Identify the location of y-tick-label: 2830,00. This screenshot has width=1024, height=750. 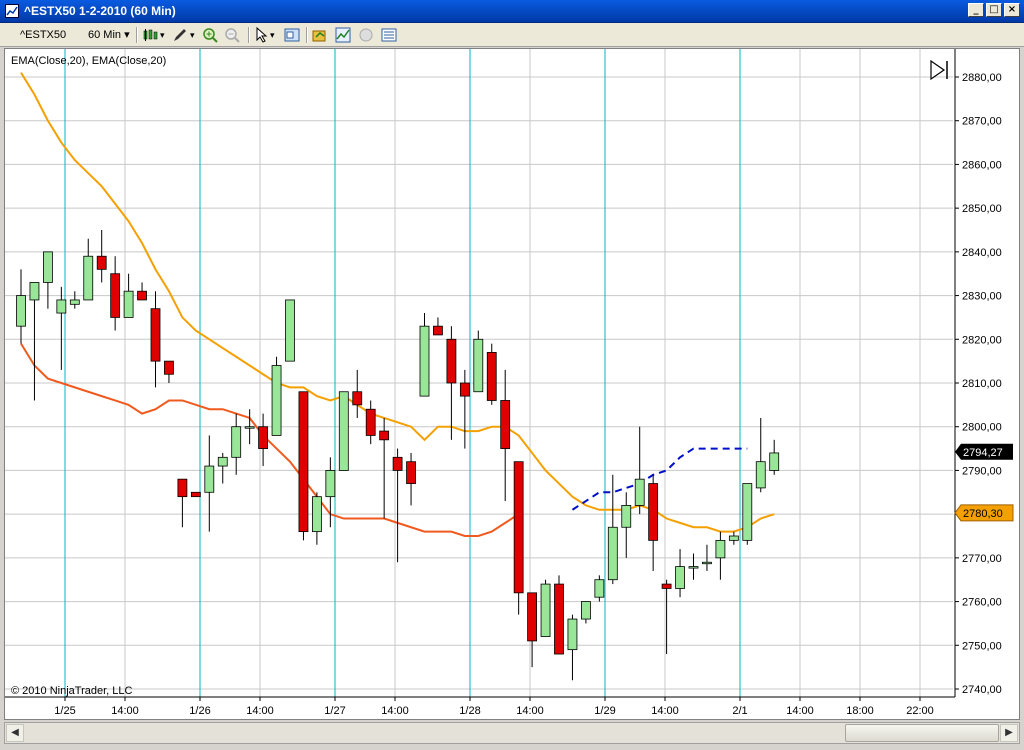
(982, 297).